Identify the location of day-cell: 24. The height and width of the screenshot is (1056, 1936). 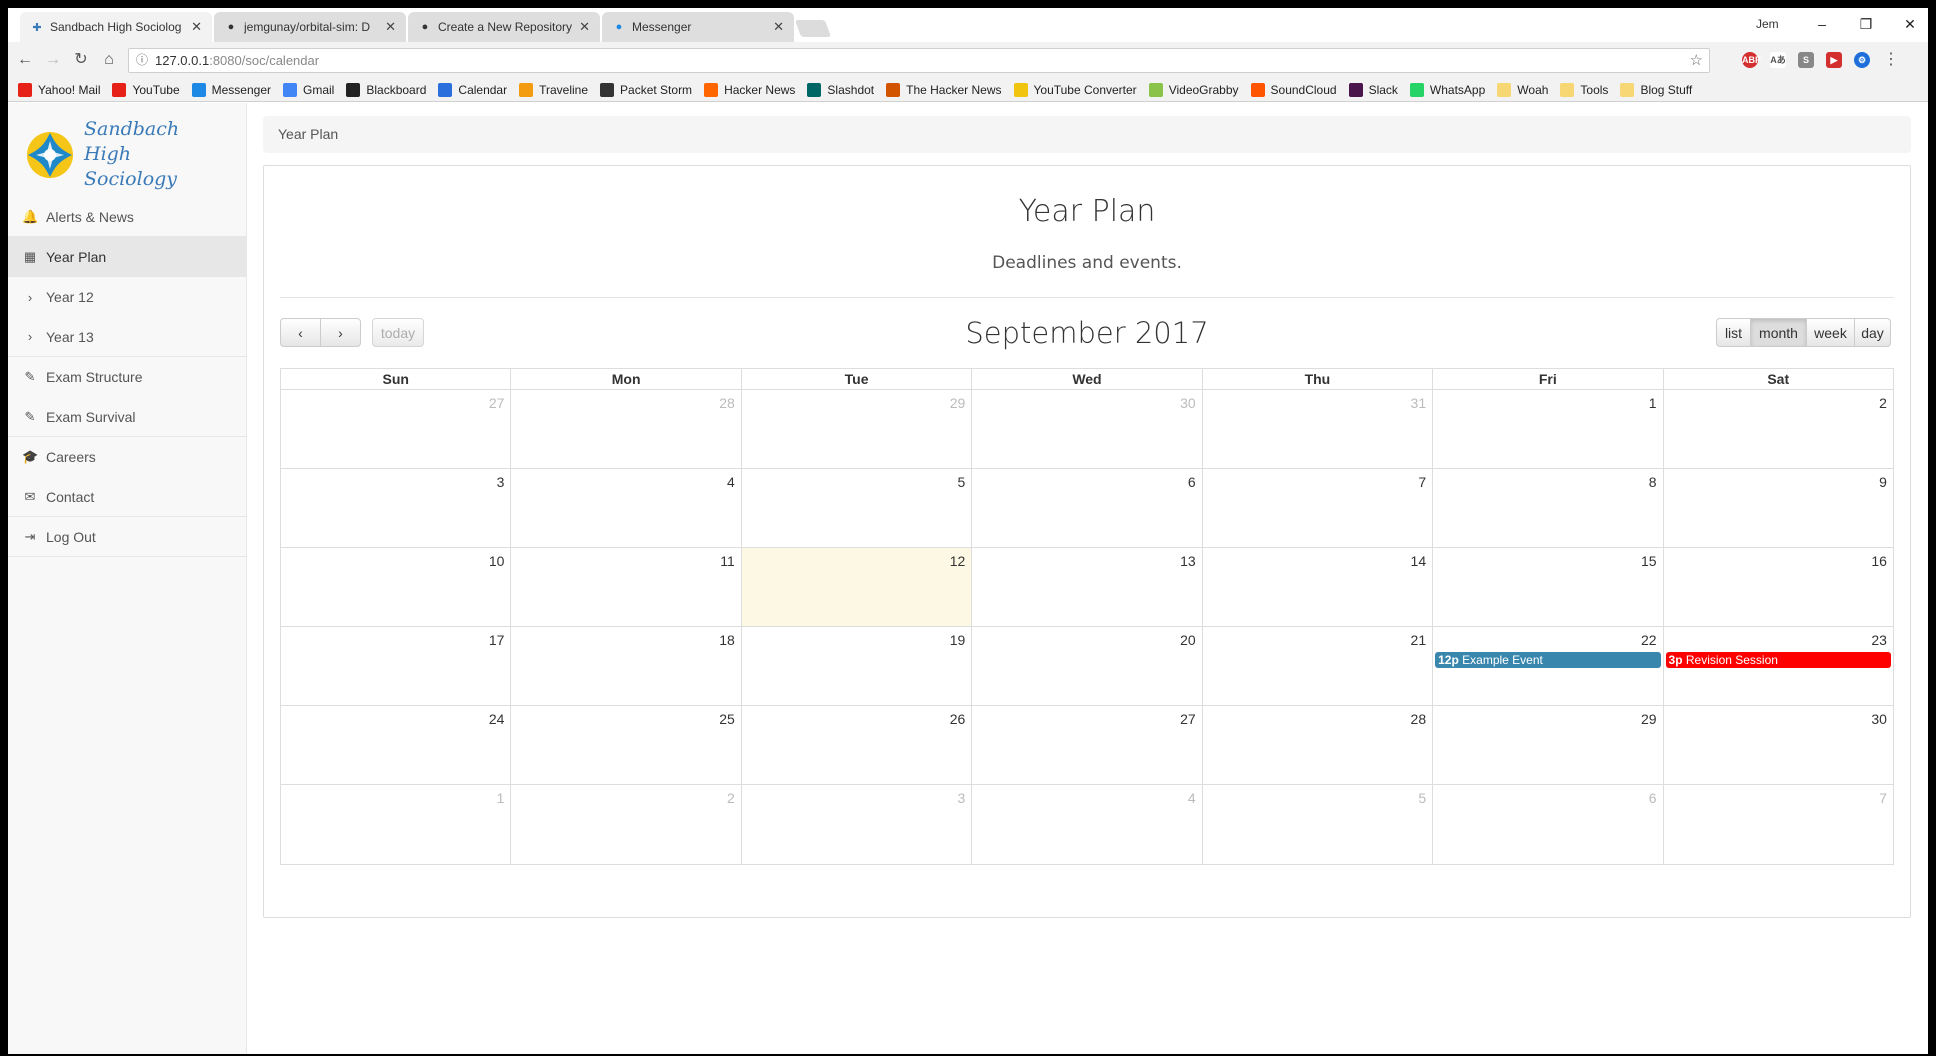
(396, 745).